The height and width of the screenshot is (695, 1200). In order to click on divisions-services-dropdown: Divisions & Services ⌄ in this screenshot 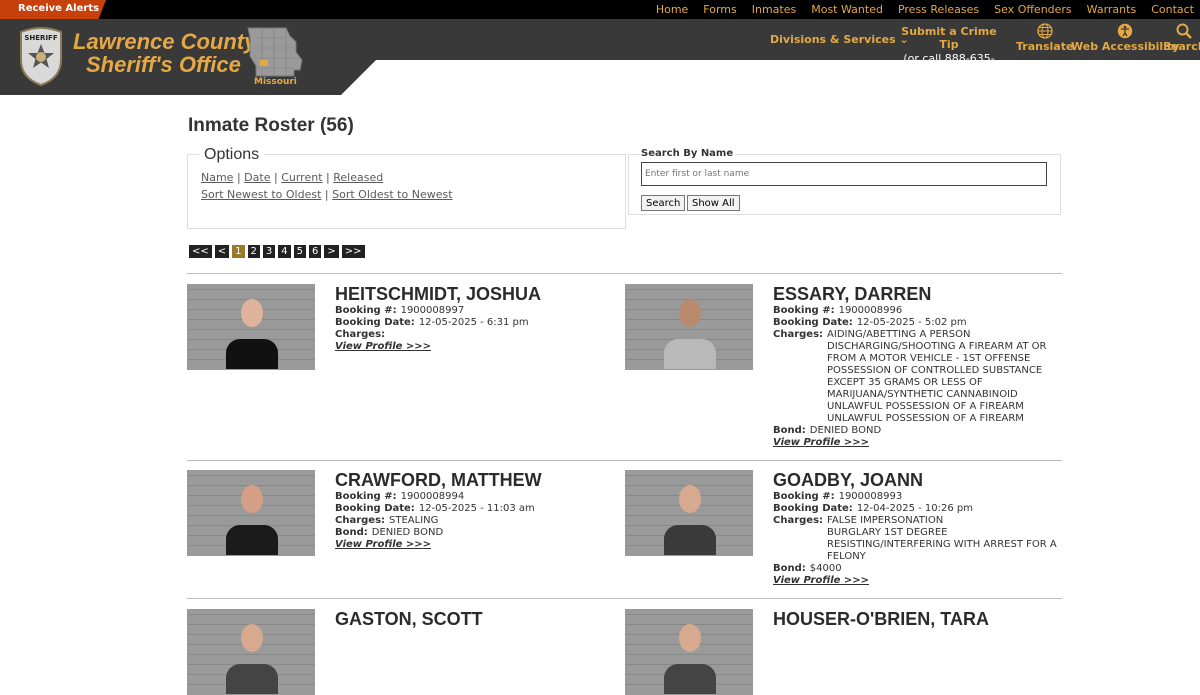, I will do `click(839, 39)`.